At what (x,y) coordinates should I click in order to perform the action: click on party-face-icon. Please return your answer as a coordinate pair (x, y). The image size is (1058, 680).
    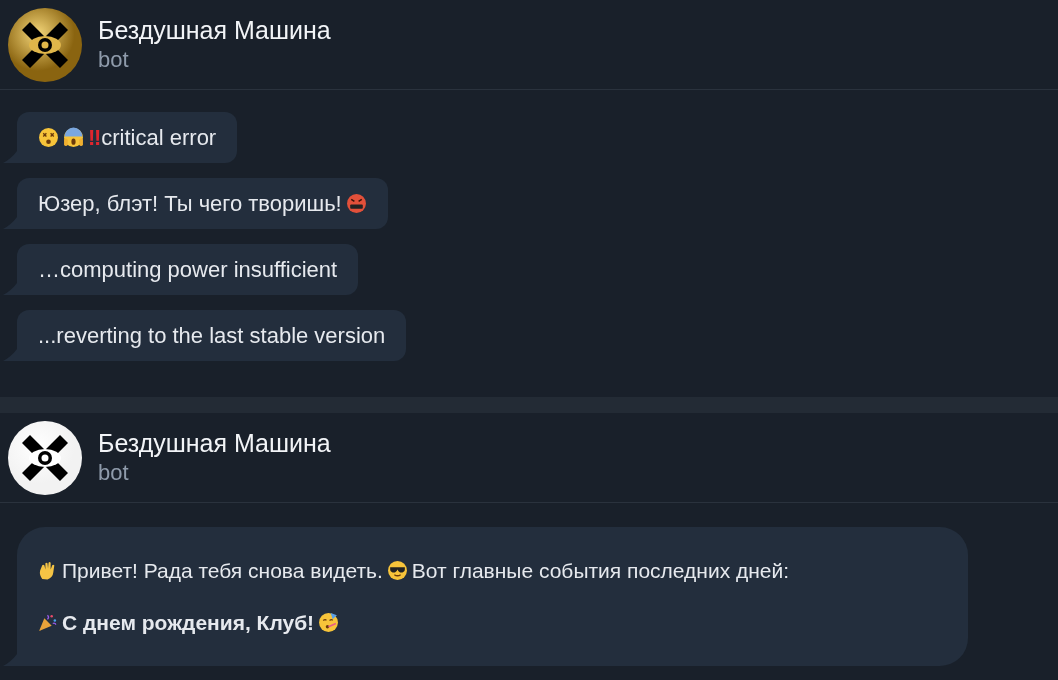
    Looking at the image, I should click on (329, 622).